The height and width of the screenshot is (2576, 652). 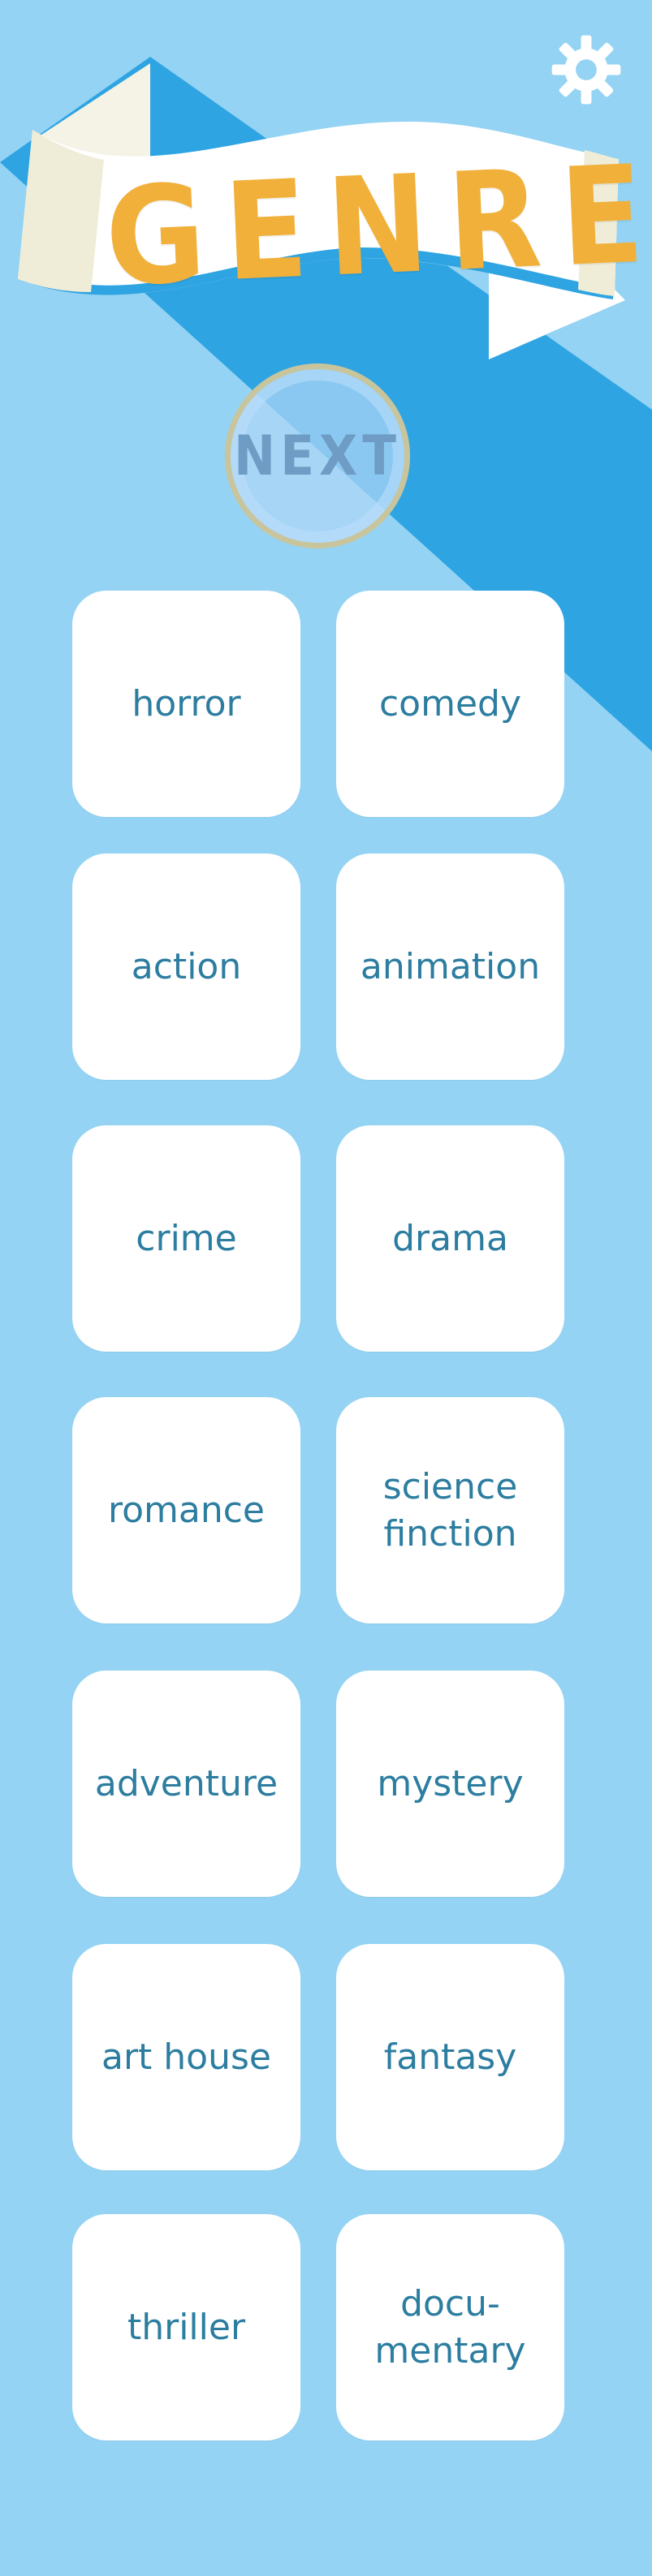 What do you see at coordinates (450, 1510) in the screenshot?
I see `genre-tile-science-fiction: science finction` at bounding box center [450, 1510].